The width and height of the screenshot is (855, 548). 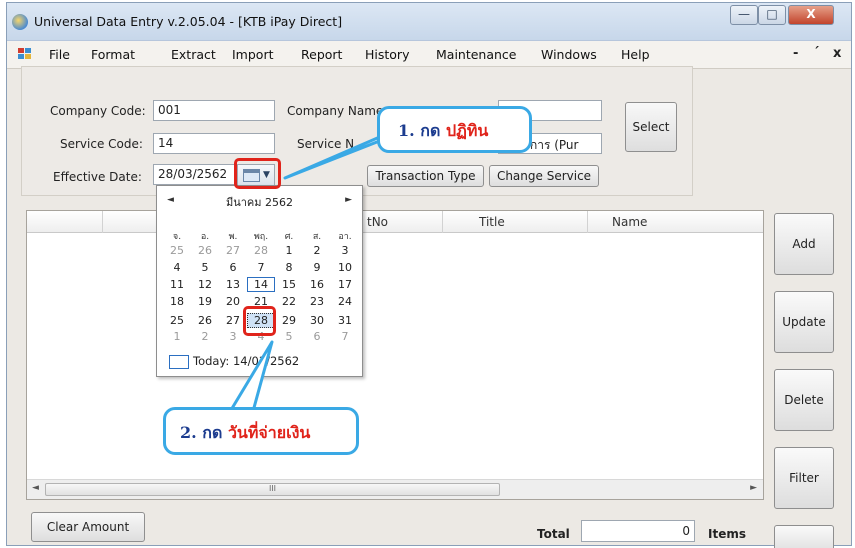 I want to click on company-code-field: 001, so click(x=214, y=110).